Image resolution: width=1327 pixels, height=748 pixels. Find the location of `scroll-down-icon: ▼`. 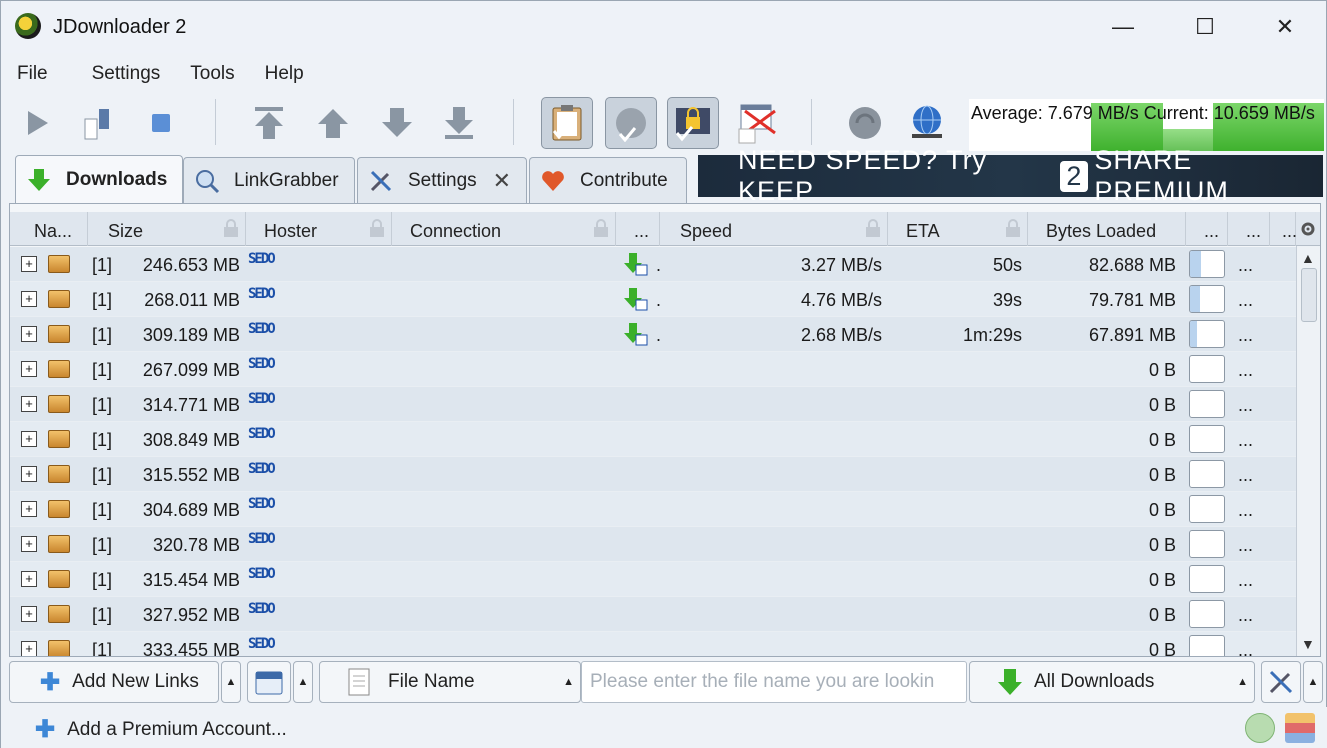

scroll-down-icon: ▼ is located at coordinates (1308, 644).